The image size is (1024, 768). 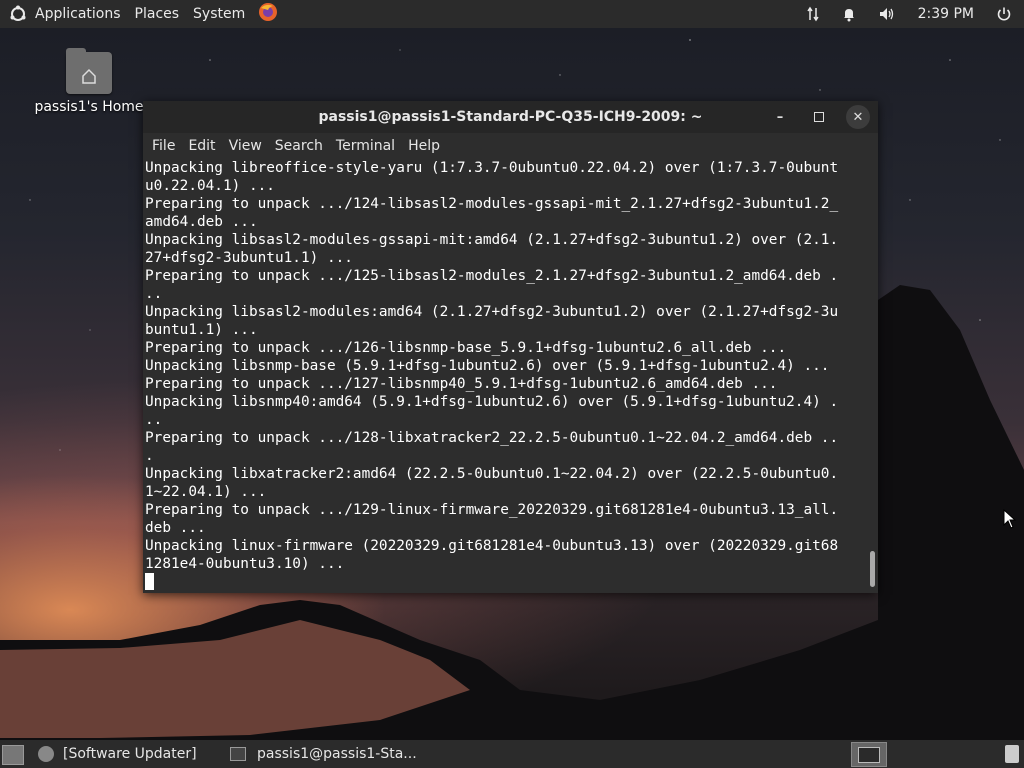 I want to click on close-icon: ✕, so click(x=858, y=117).